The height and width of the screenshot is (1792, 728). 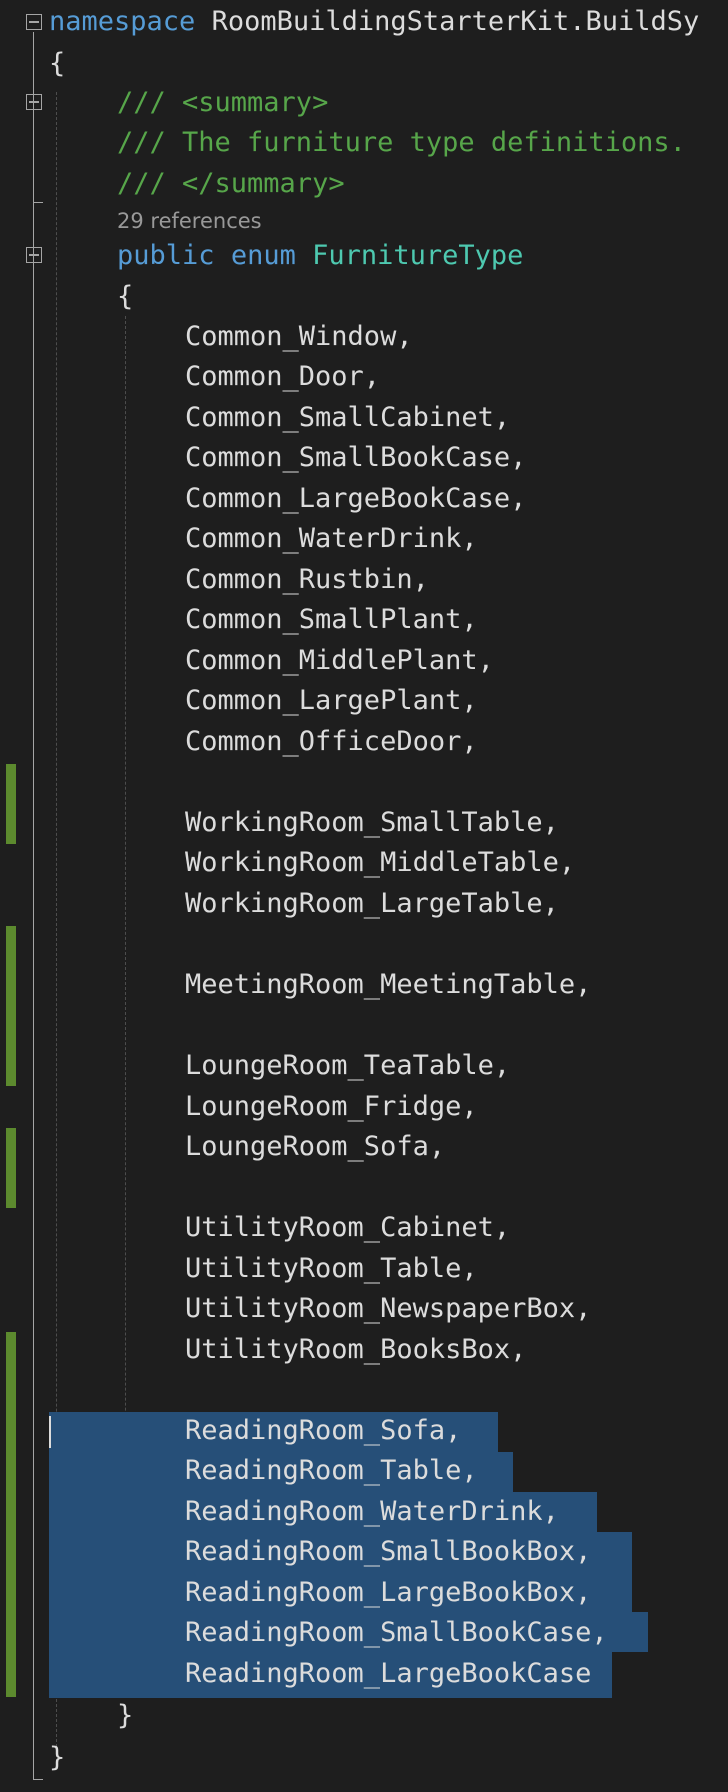 What do you see at coordinates (388, 1592) in the screenshot?
I see `enum-member: ReadingRoom_LargeBookBox,` at bounding box center [388, 1592].